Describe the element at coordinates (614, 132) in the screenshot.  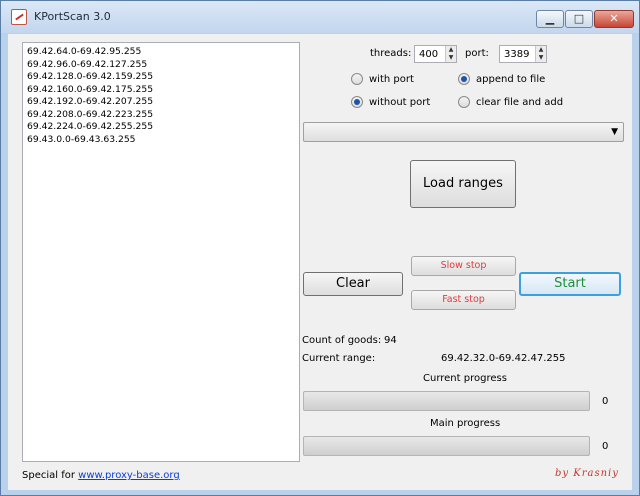
I see `dropdown-arrow-icon: ▼` at that location.